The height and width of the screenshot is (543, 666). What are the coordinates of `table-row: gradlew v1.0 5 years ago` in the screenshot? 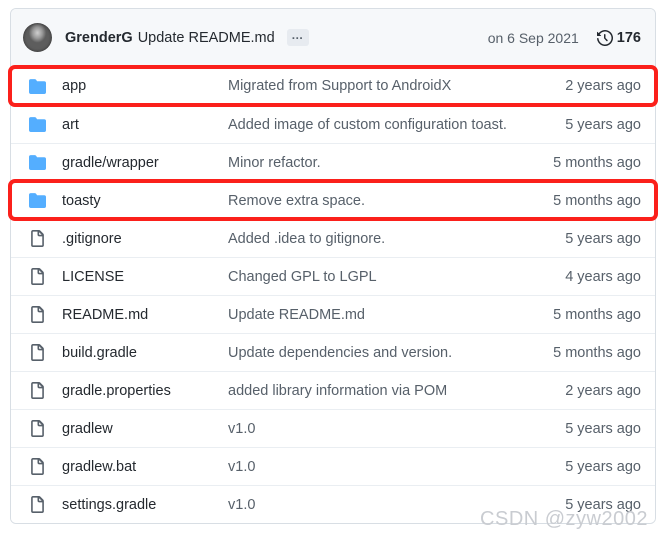 It's located at (333, 428).